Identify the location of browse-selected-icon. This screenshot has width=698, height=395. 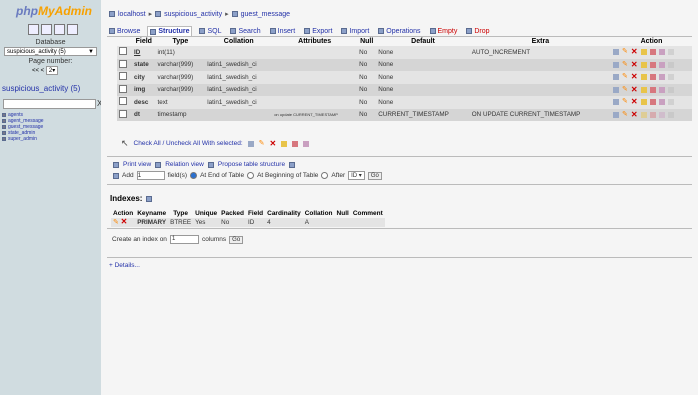
(250, 143).